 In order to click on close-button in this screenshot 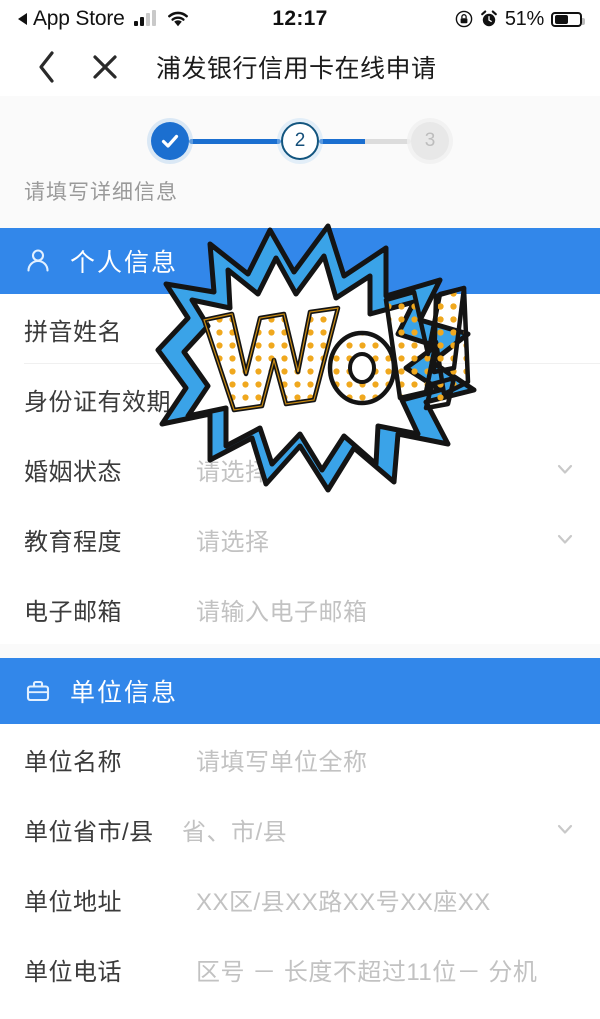, I will do `click(105, 67)`.